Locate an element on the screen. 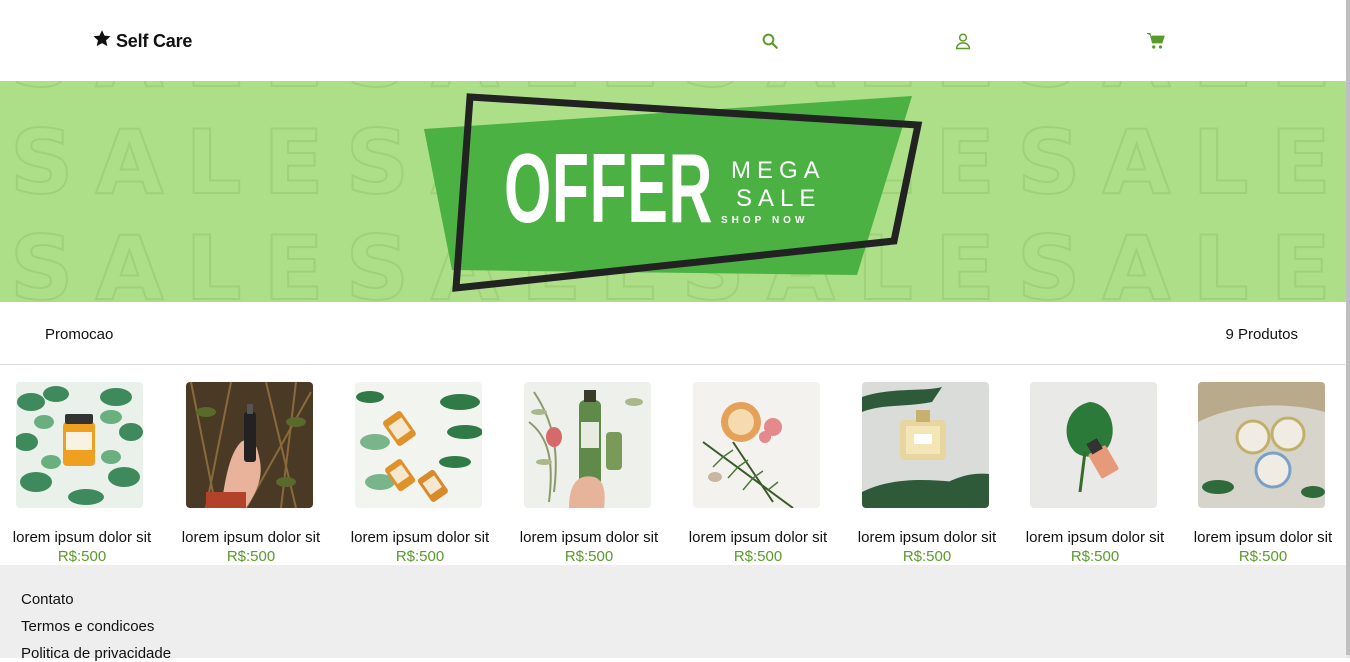  cart-icon is located at coordinates (1156, 41).